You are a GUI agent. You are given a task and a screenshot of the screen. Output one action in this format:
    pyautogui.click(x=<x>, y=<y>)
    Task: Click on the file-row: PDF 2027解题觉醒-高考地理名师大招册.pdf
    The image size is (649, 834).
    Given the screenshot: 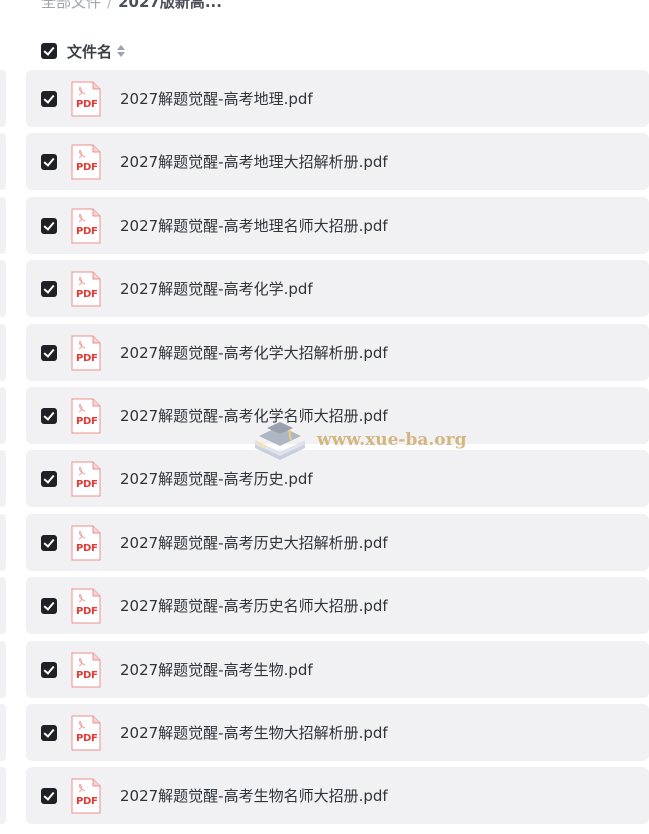 What is the action you would take?
    pyautogui.click(x=337, y=225)
    